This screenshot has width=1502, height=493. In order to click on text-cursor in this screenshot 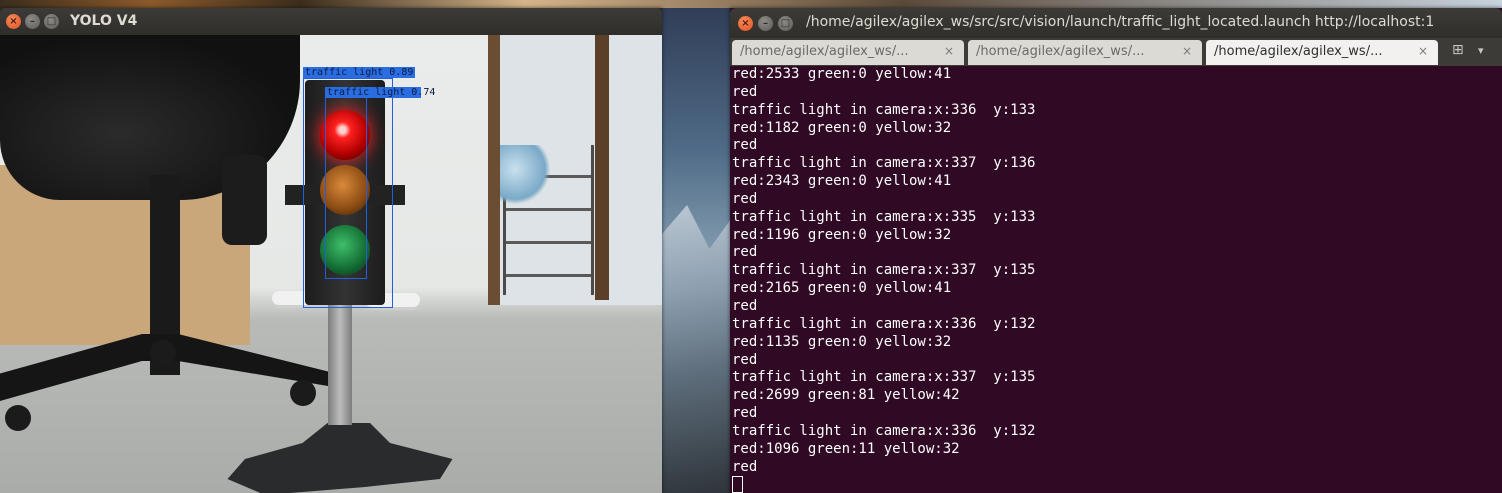, I will do `click(737, 484)`.